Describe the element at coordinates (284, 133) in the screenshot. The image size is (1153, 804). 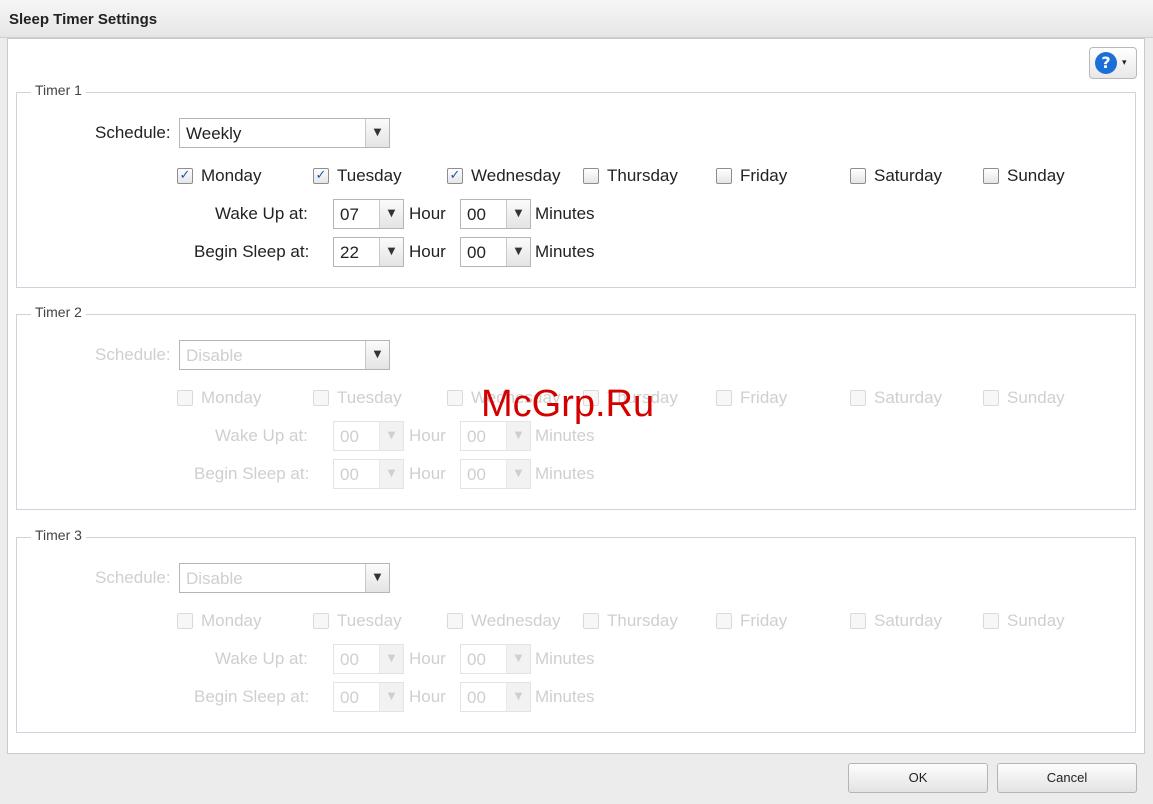
I see `schedule-select: Weekly ▼` at that location.